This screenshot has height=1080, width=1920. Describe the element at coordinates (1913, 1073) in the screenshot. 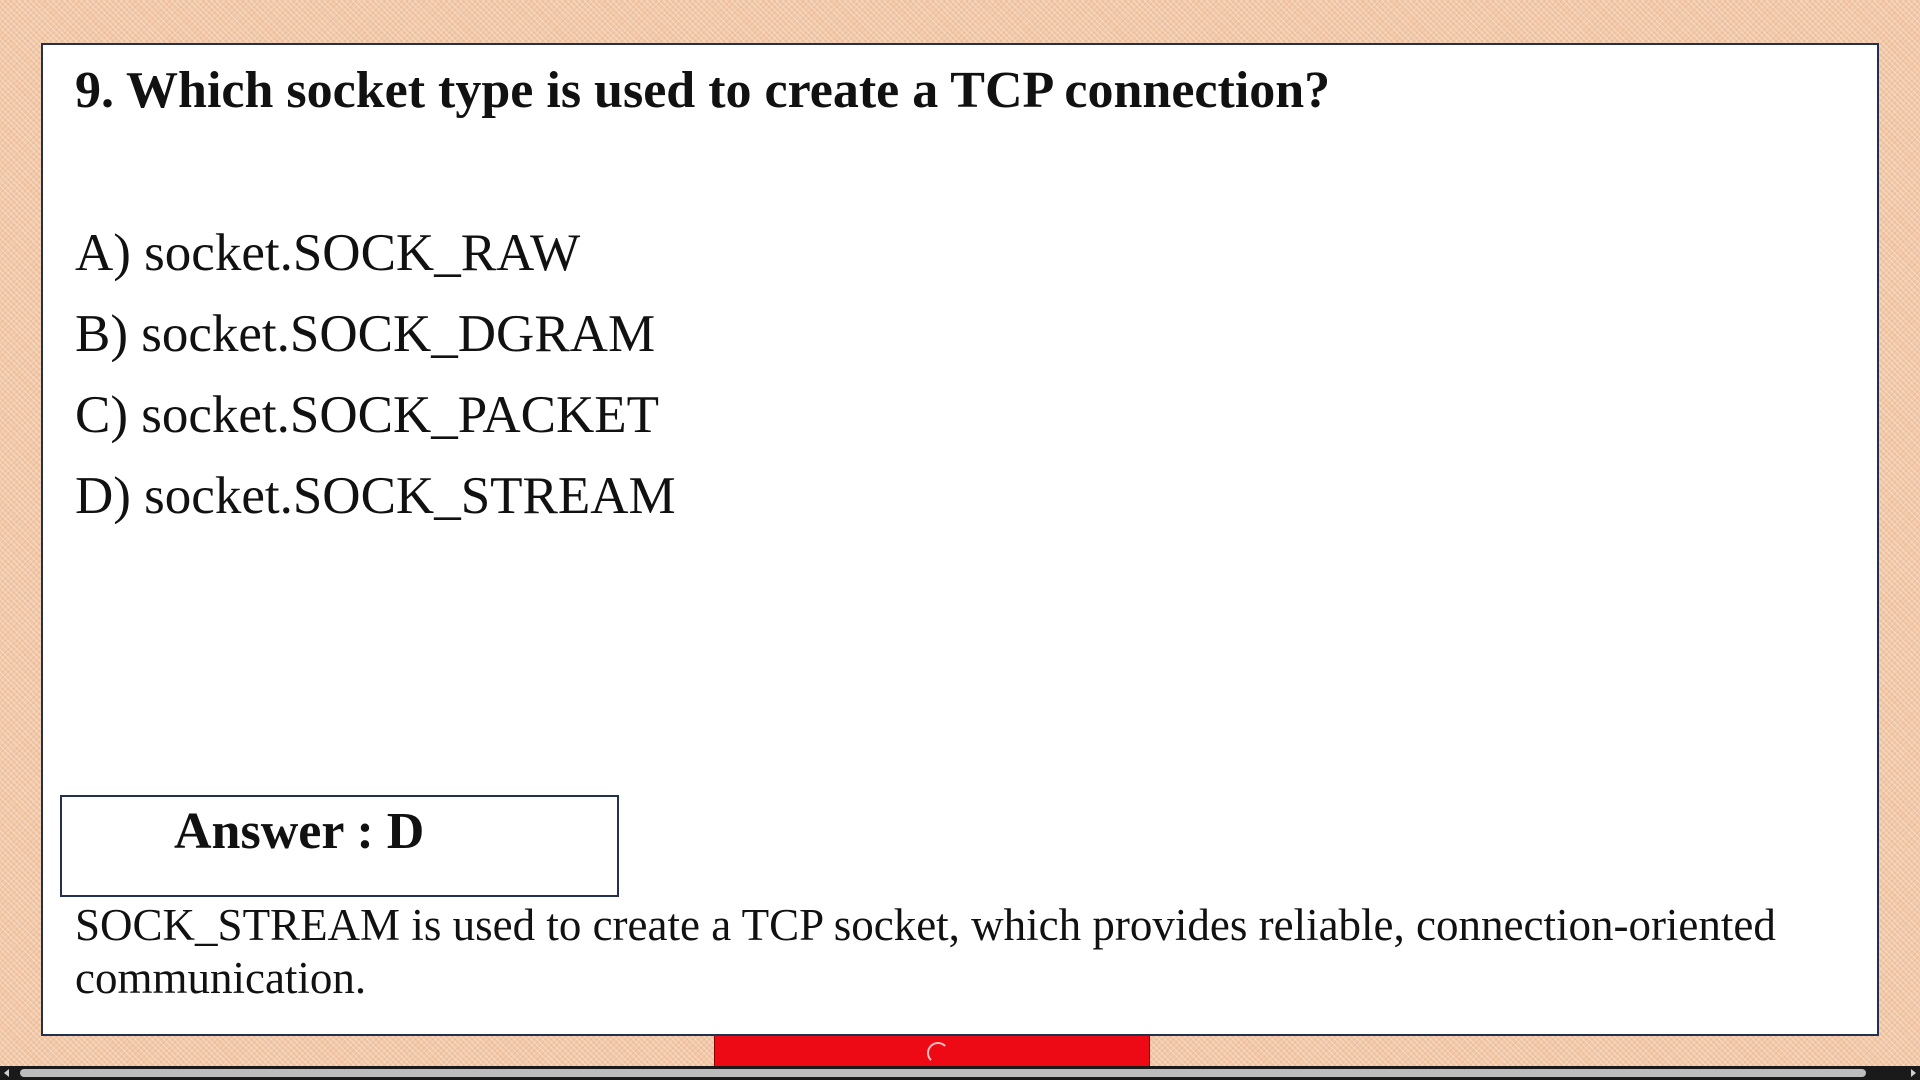

I see `scroll-right-arrow-icon` at that location.